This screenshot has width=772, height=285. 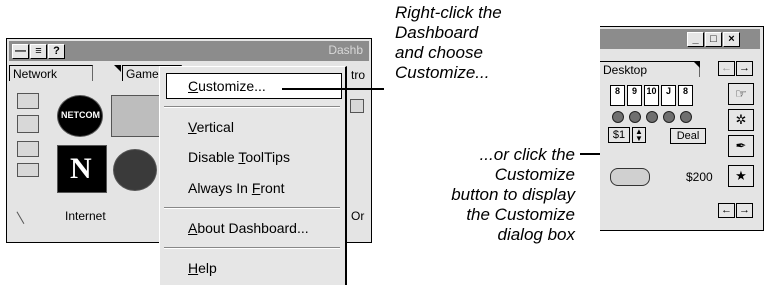 What do you see at coordinates (357, 106) in the screenshot?
I see `scroll-arrow-icon` at bounding box center [357, 106].